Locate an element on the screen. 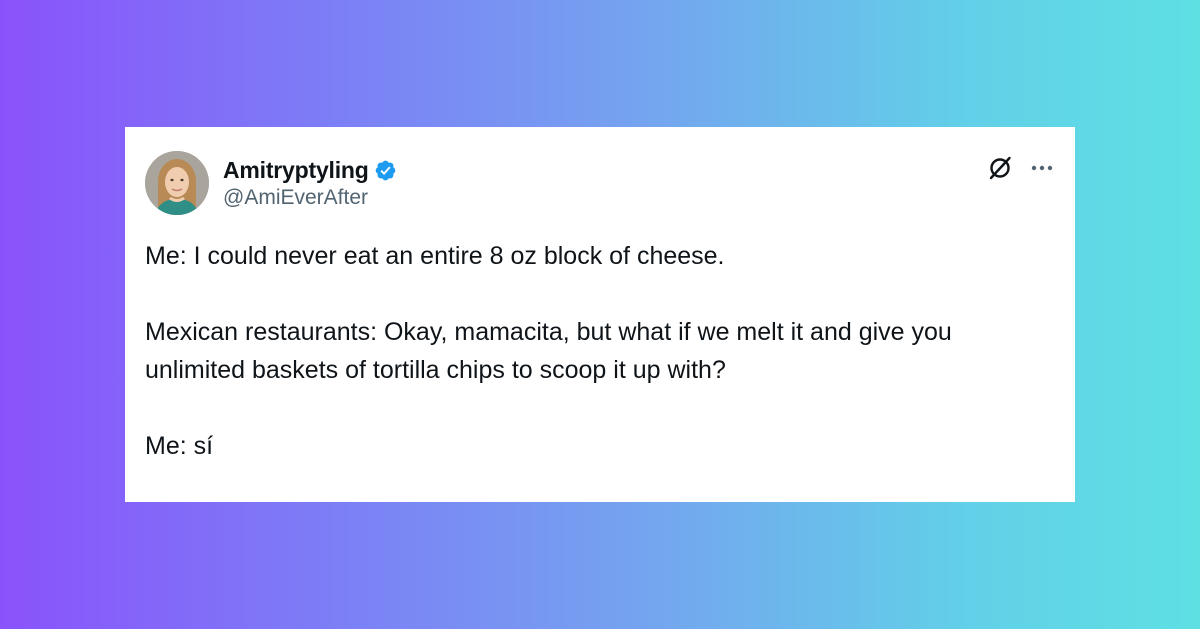 The image size is (1200, 629). tweet-line-3: Me: sí is located at coordinates (179, 446).